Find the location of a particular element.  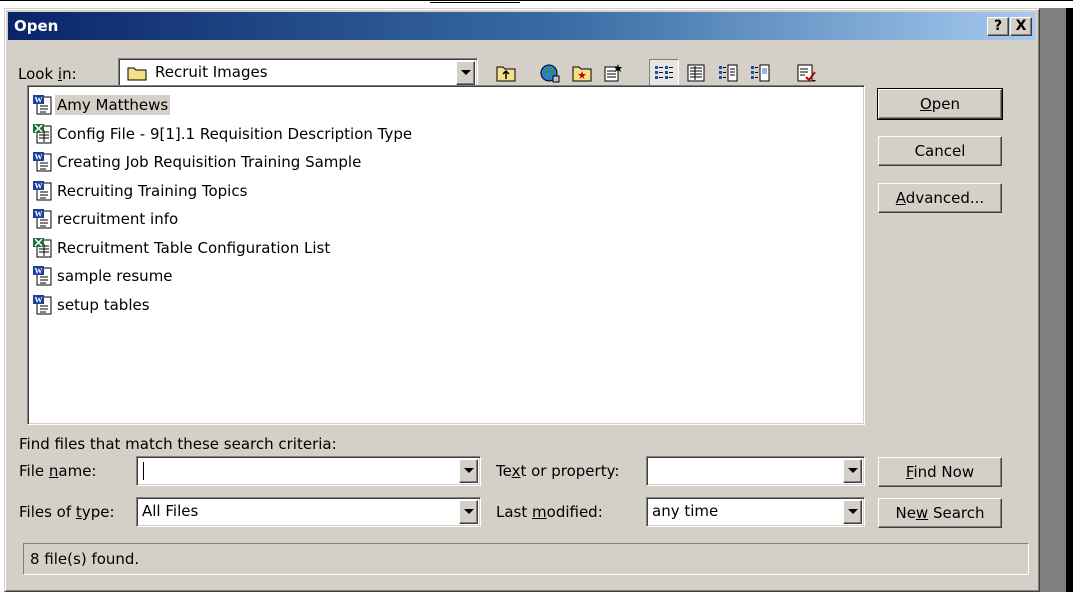

files-of-type-label: Files of type: is located at coordinates (67, 512).